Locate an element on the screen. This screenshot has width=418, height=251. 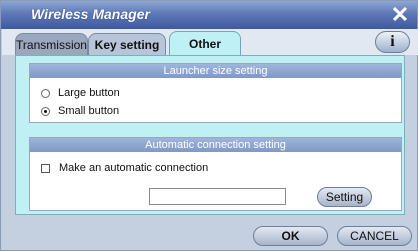
launcher-size-header: Launcher size setting is located at coordinates (215, 71).